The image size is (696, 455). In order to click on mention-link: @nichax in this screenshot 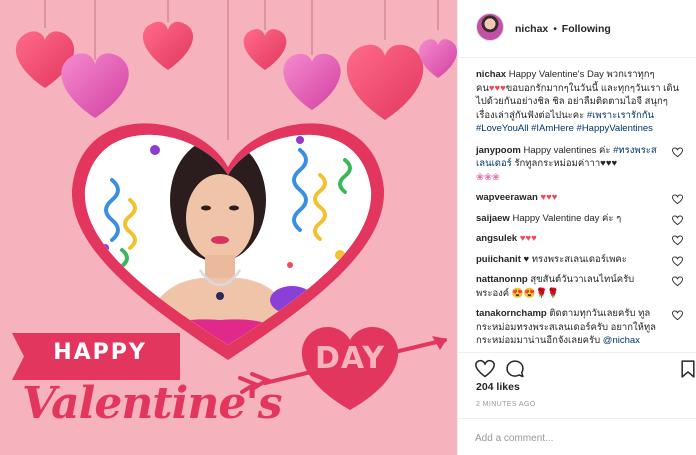, I will do `click(621, 340)`.